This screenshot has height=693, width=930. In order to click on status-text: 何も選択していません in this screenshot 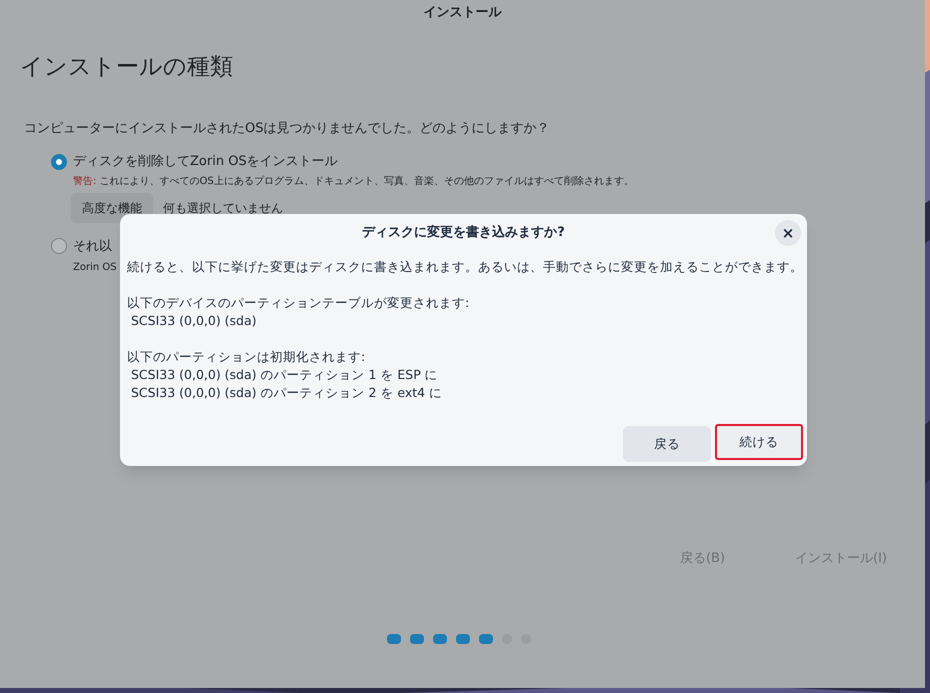, I will do `click(223, 208)`.